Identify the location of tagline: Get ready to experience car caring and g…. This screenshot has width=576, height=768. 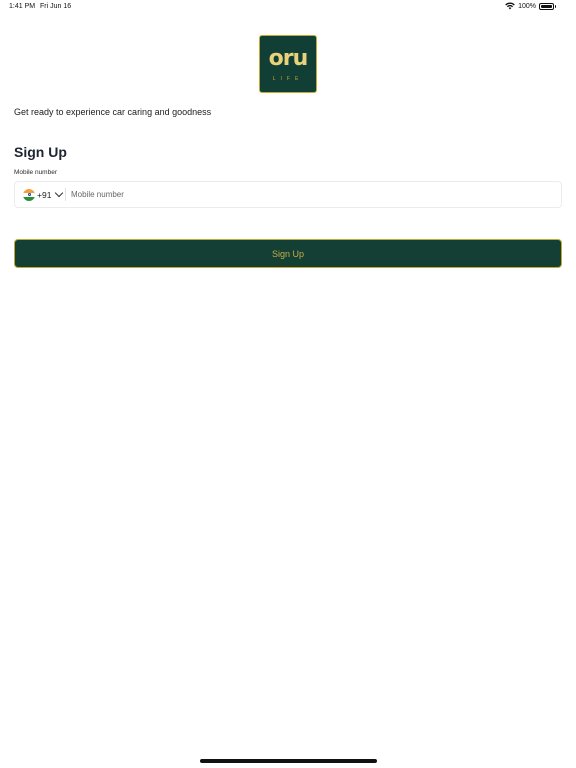
(113, 112).